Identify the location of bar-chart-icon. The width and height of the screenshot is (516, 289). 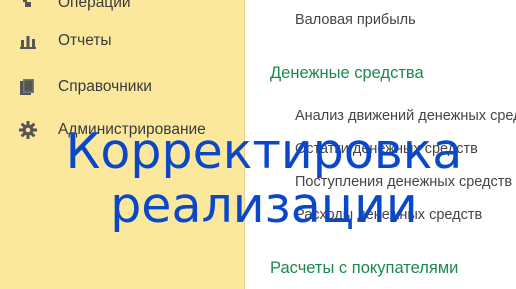
(28, 42).